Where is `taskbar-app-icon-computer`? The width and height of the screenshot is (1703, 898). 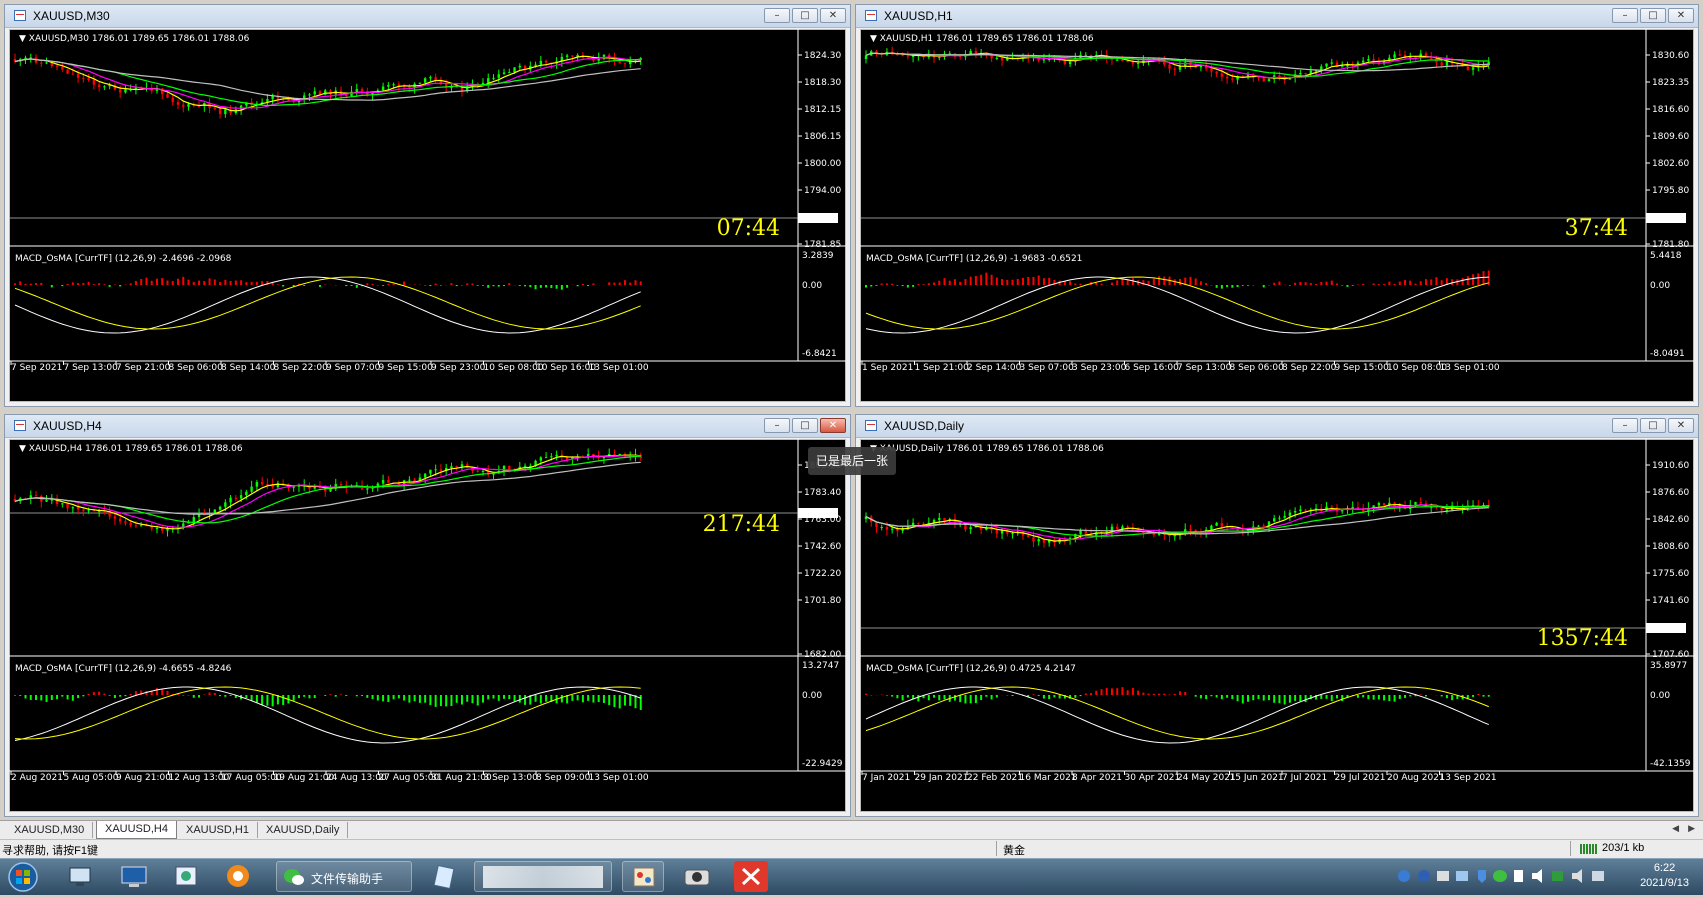 taskbar-app-icon-computer is located at coordinates (80, 876).